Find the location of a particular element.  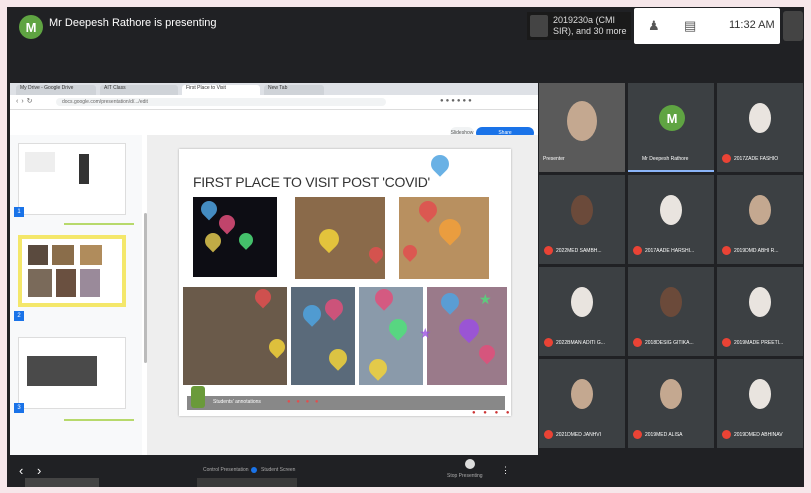

active-speaker-indicator is located at coordinates (671, 171).